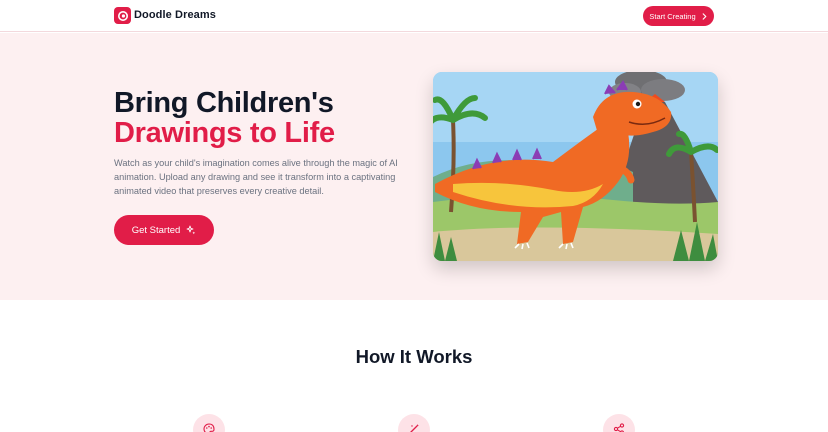 Image resolution: width=828 pixels, height=432 pixels. Describe the element at coordinates (704, 16) in the screenshot. I see `chevron-right-icon` at that location.